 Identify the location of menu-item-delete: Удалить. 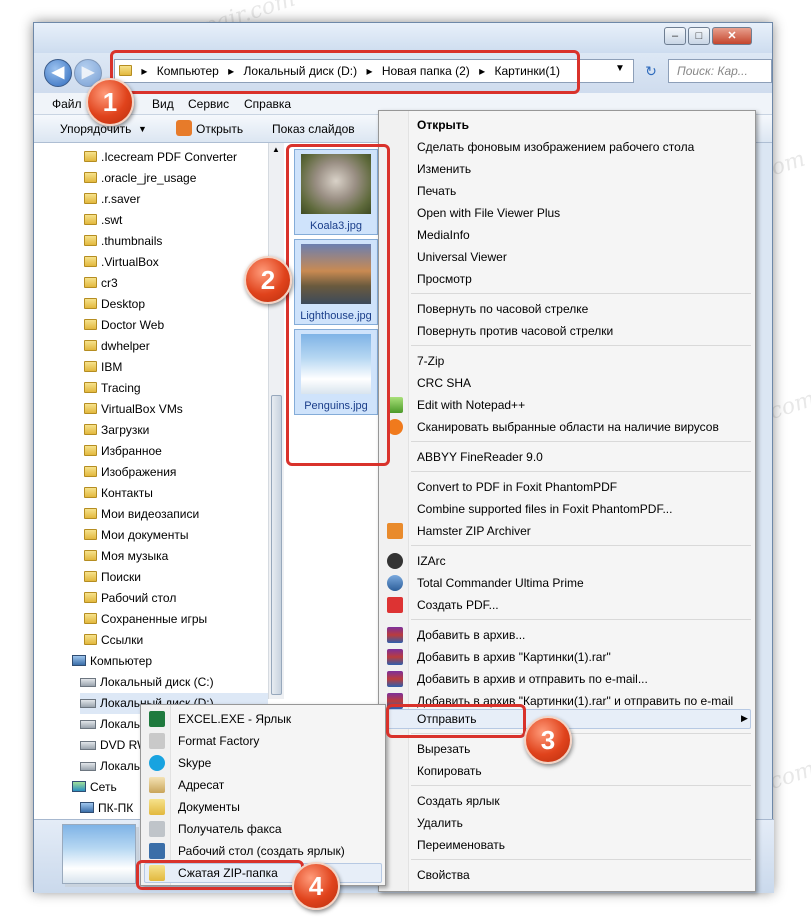
(440, 823).